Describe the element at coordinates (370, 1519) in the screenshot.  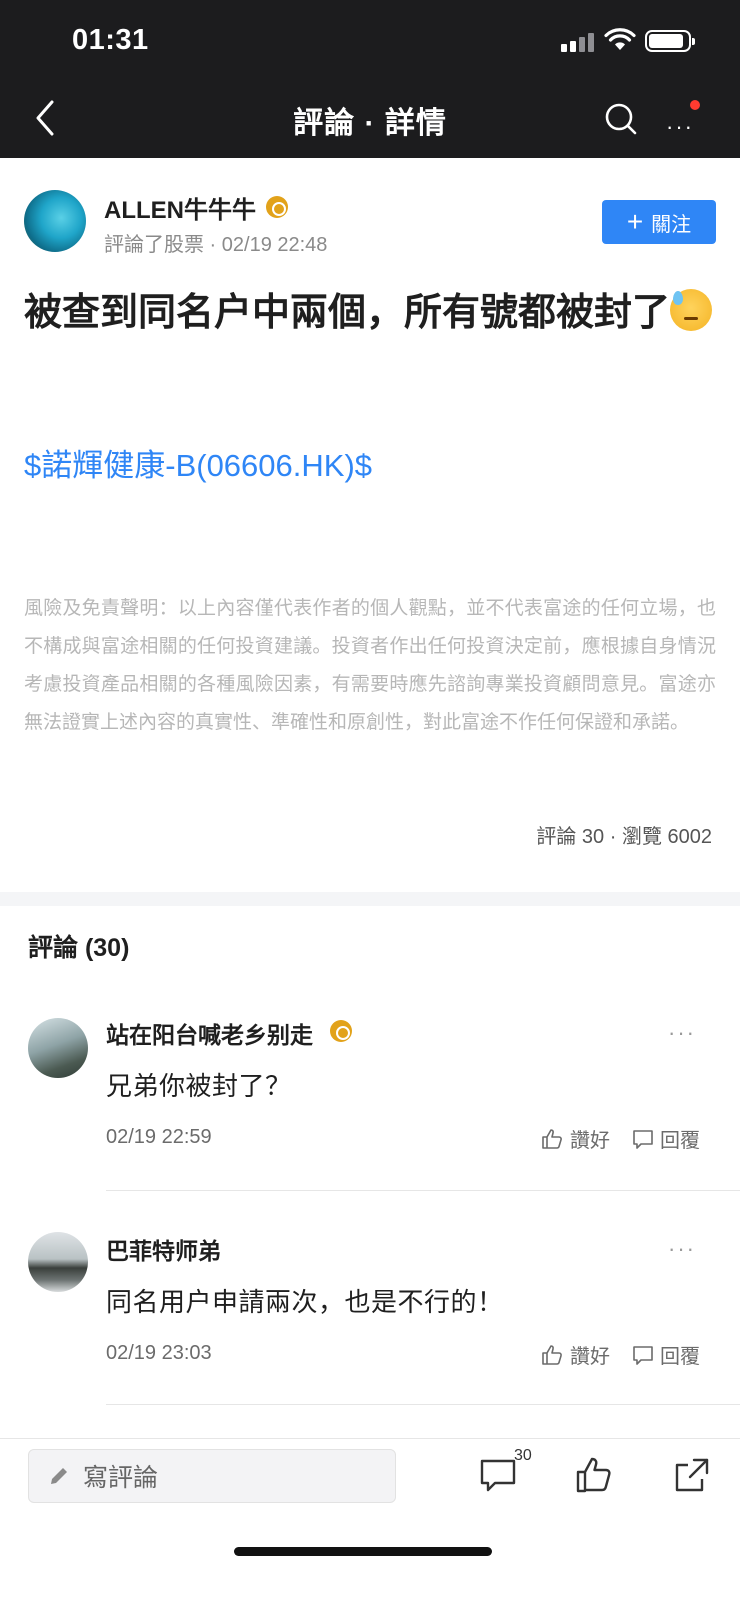
I see `bottom-action-bar: 寫評論 30` at that location.